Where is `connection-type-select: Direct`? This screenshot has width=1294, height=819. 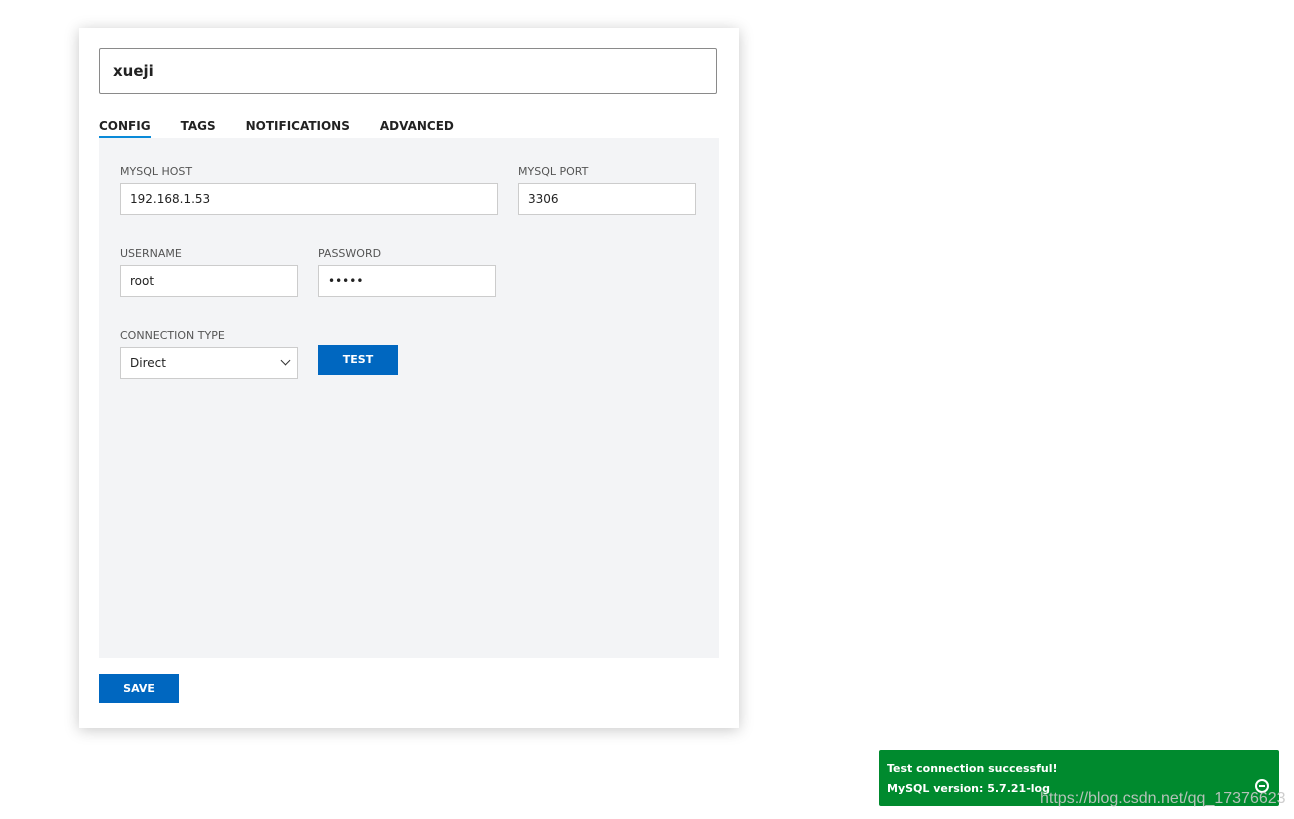
connection-type-select: Direct is located at coordinates (209, 363).